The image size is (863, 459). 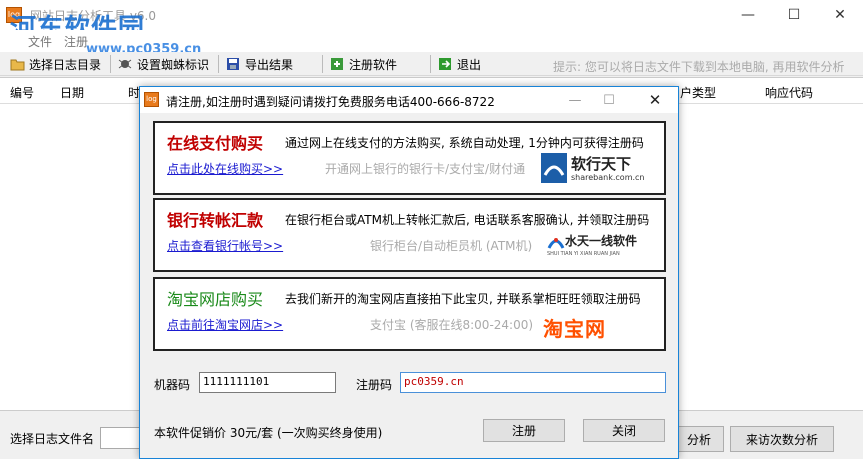 What do you see at coordinates (469, 64) in the screenshot?
I see `exit-label: 退出` at bounding box center [469, 64].